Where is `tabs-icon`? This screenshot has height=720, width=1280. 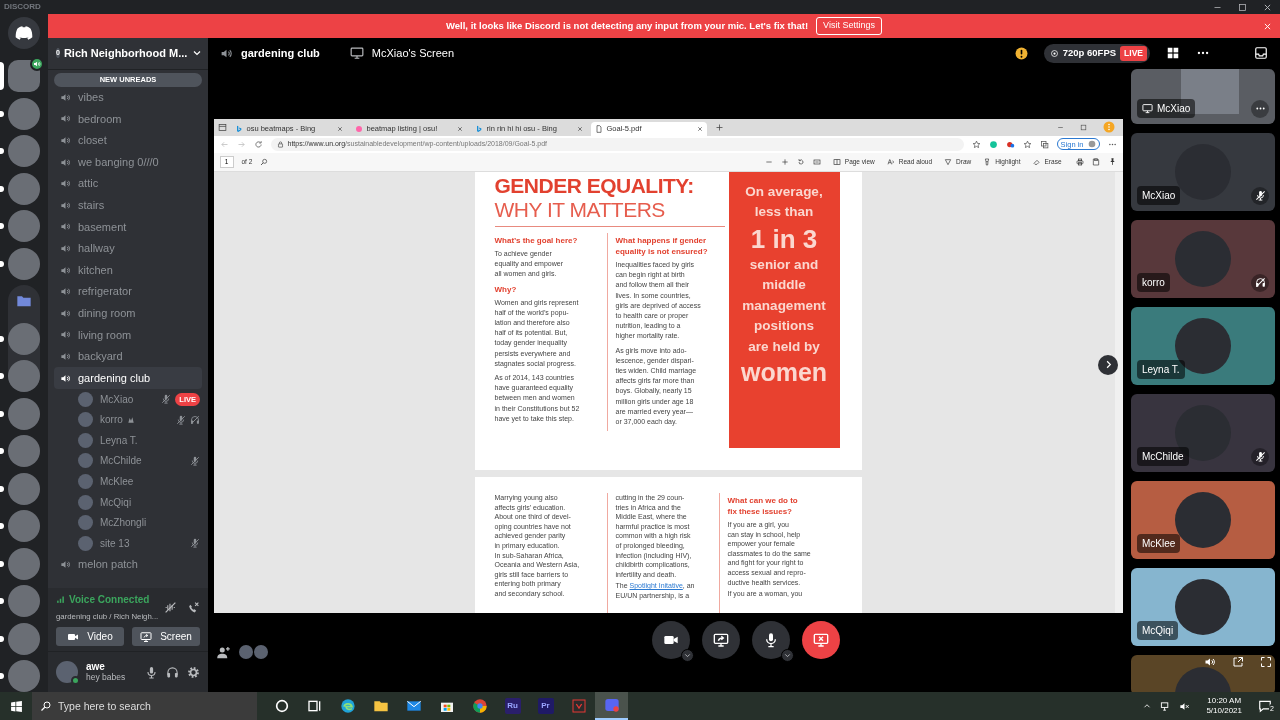 tabs-icon is located at coordinates (222, 127).